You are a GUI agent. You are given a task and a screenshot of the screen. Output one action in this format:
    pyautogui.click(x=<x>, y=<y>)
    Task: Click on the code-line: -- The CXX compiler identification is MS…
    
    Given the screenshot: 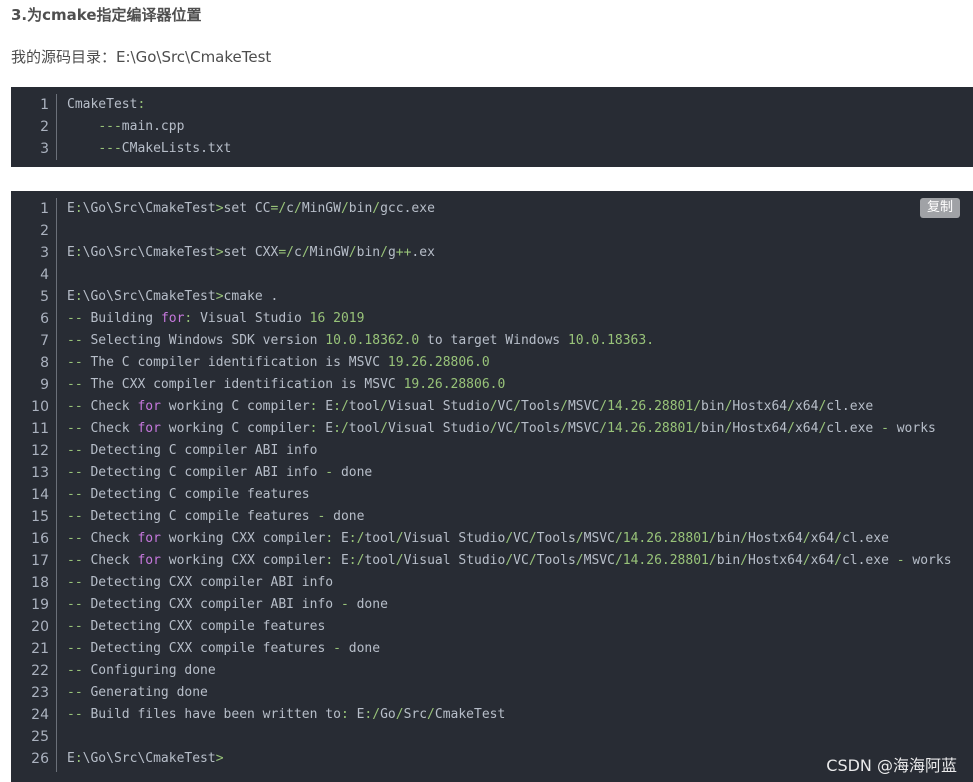 What is the action you would take?
    pyautogui.click(x=286, y=384)
    